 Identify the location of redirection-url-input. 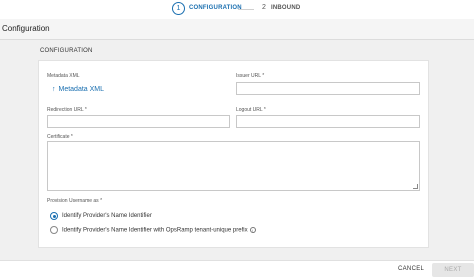
(138, 121).